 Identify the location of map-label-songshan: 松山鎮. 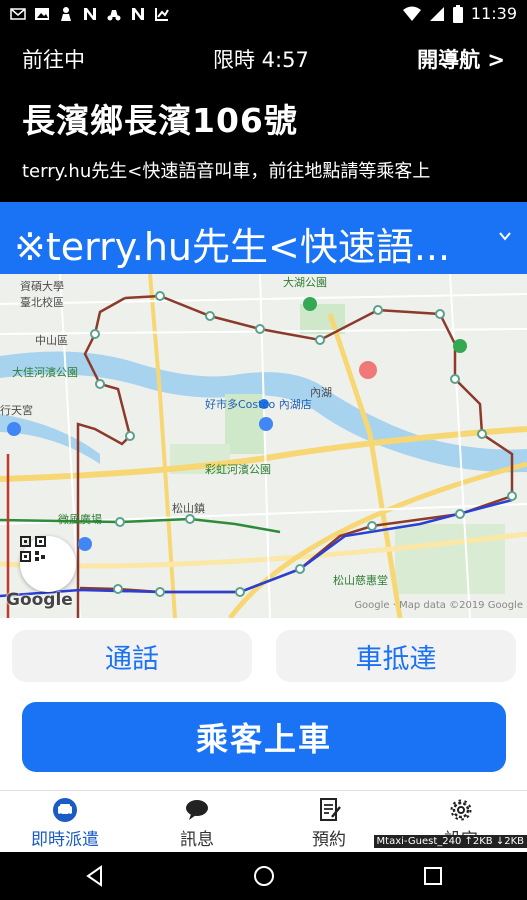
(188, 508).